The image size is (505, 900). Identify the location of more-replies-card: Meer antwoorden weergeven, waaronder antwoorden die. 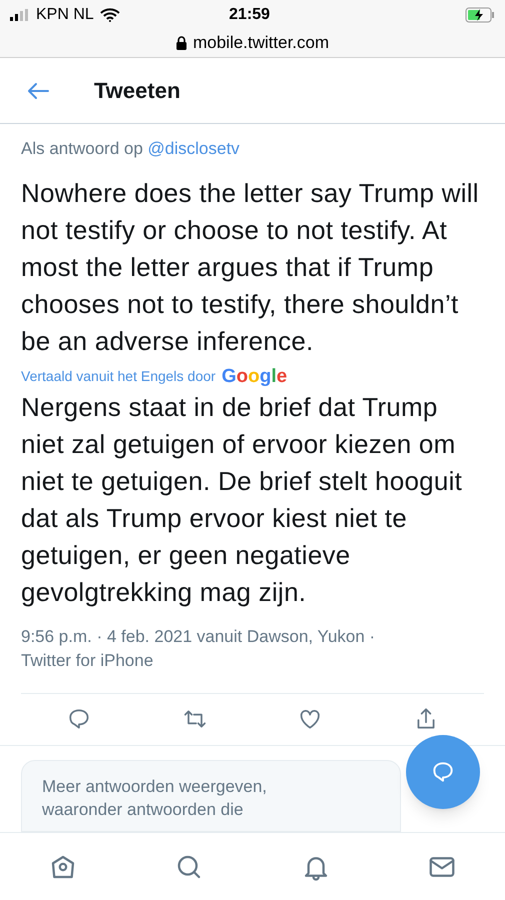
(211, 796).